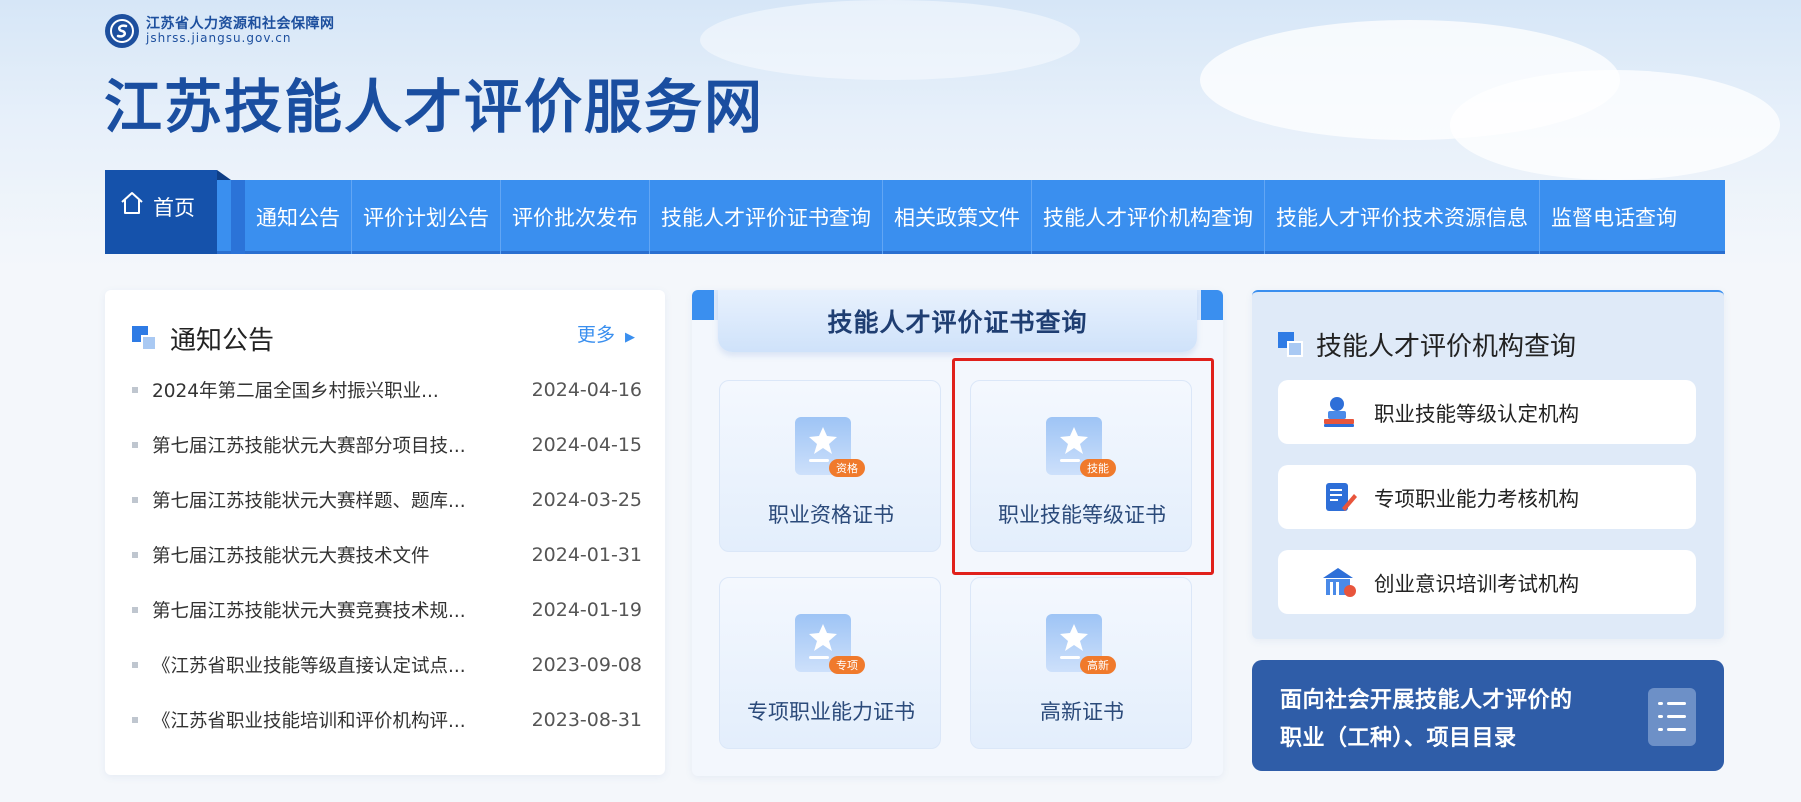 This screenshot has height=802, width=1801. What do you see at coordinates (1426, 700) in the screenshot?
I see `banner-line-1: 面向社会开展技能人才评价的` at bounding box center [1426, 700].